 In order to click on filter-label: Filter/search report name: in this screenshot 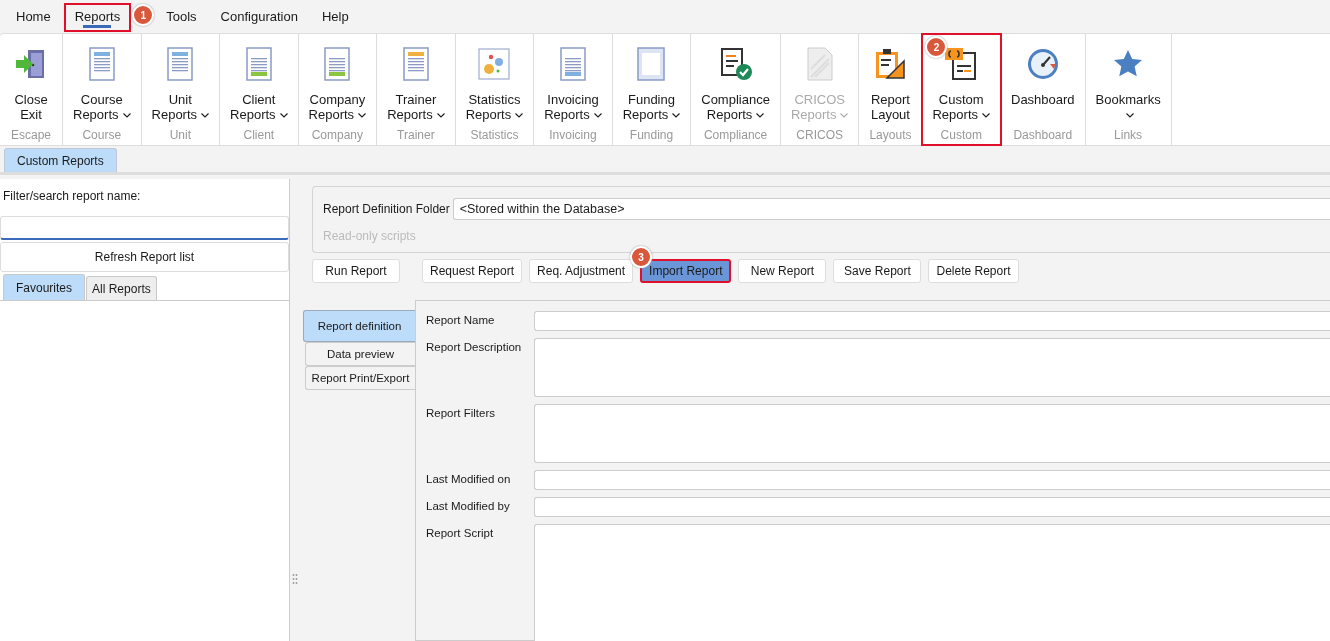, I will do `click(72, 196)`.